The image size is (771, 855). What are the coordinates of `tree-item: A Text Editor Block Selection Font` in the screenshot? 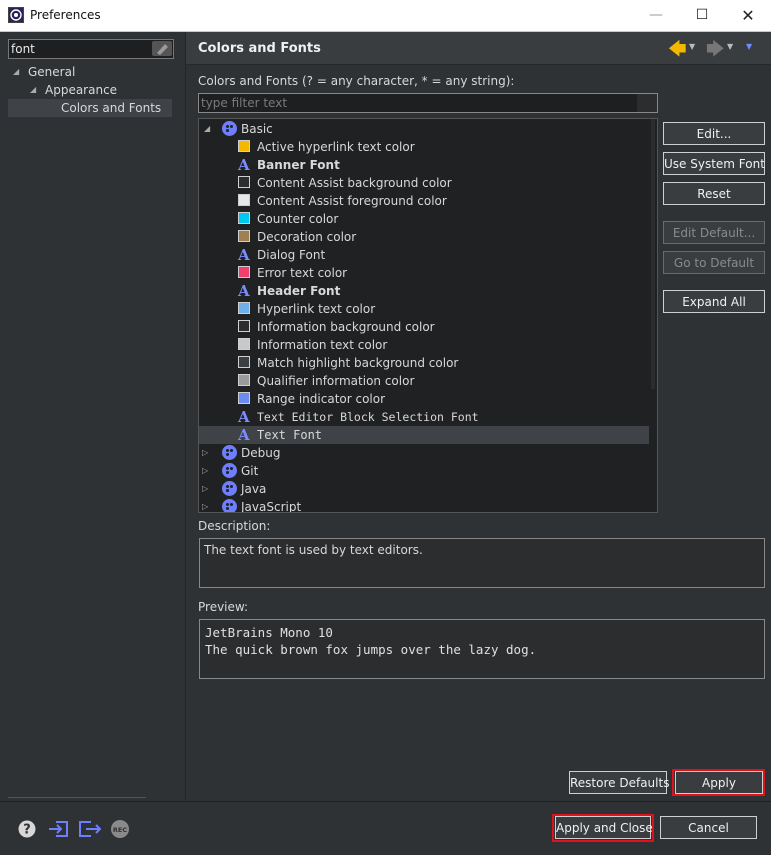 It's located at (424, 417).